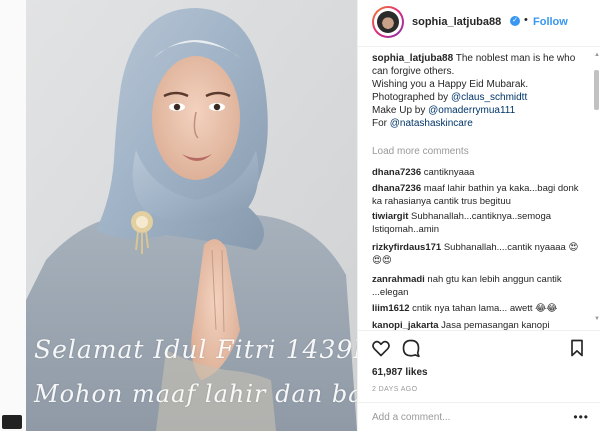 The width and height of the screenshot is (600, 432). What do you see at coordinates (13, 215) in the screenshot?
I see `left-edge-strip` at bounding box center [13, 215].